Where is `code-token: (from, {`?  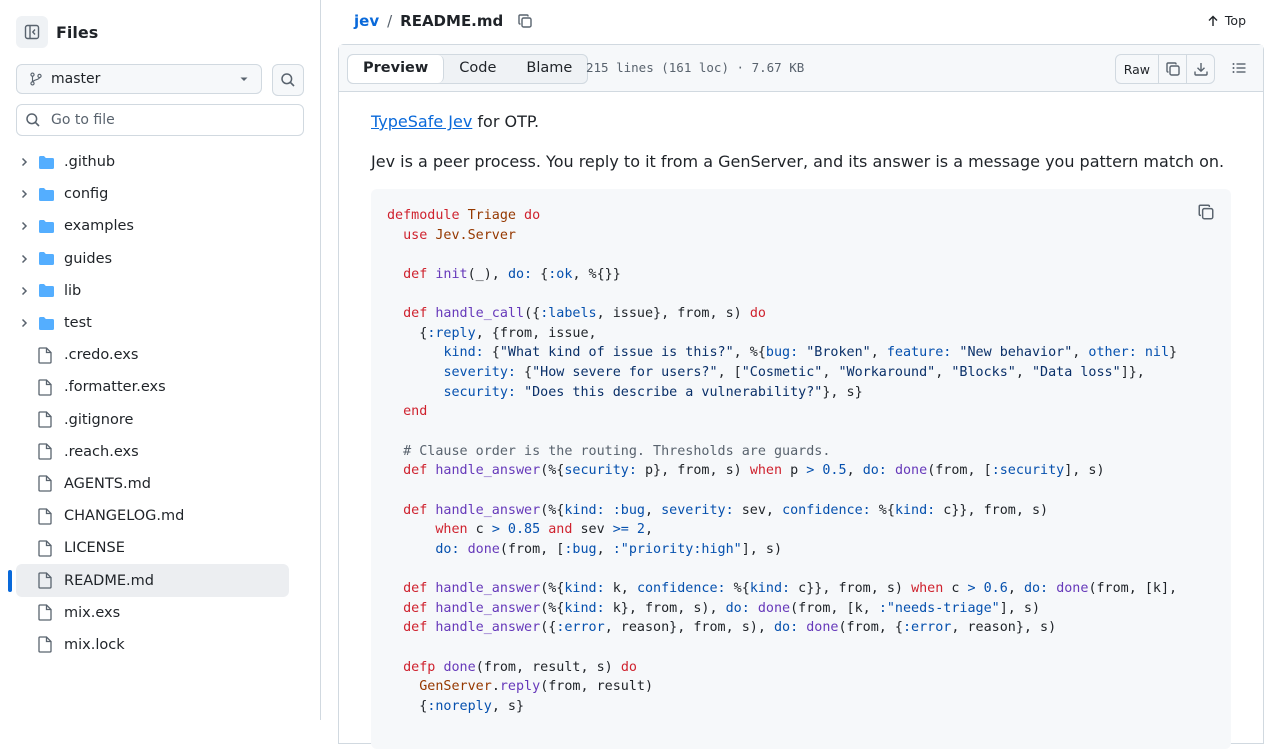 code-token: (from, { is located at coordinates (871, 628).